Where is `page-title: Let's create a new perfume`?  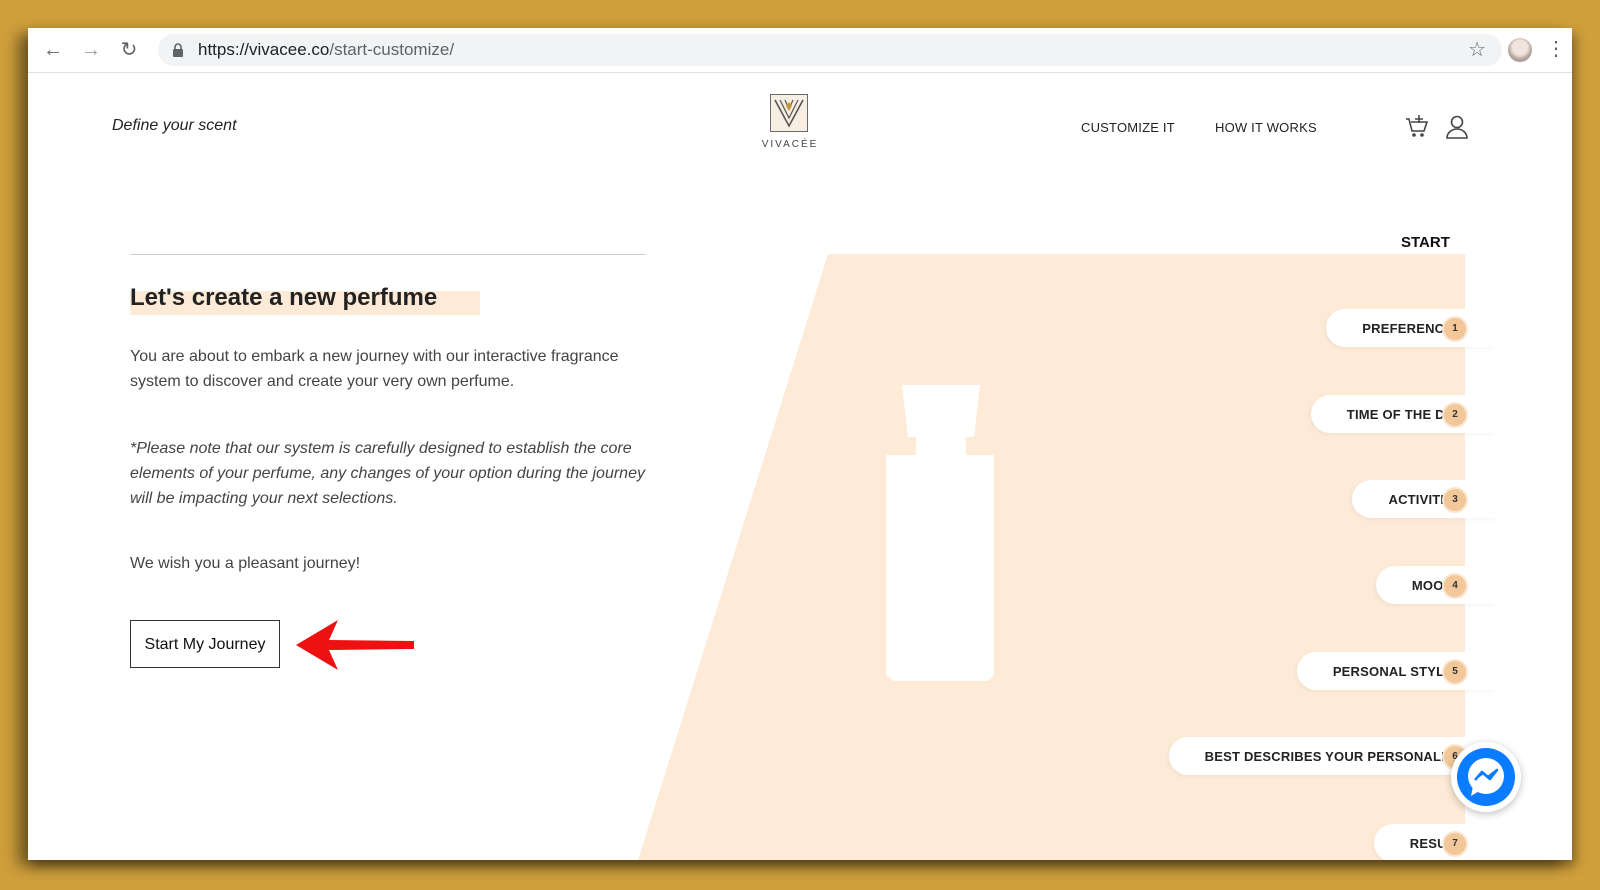
page-title: Let's create a new perfume is located at coordinates (305, 299).